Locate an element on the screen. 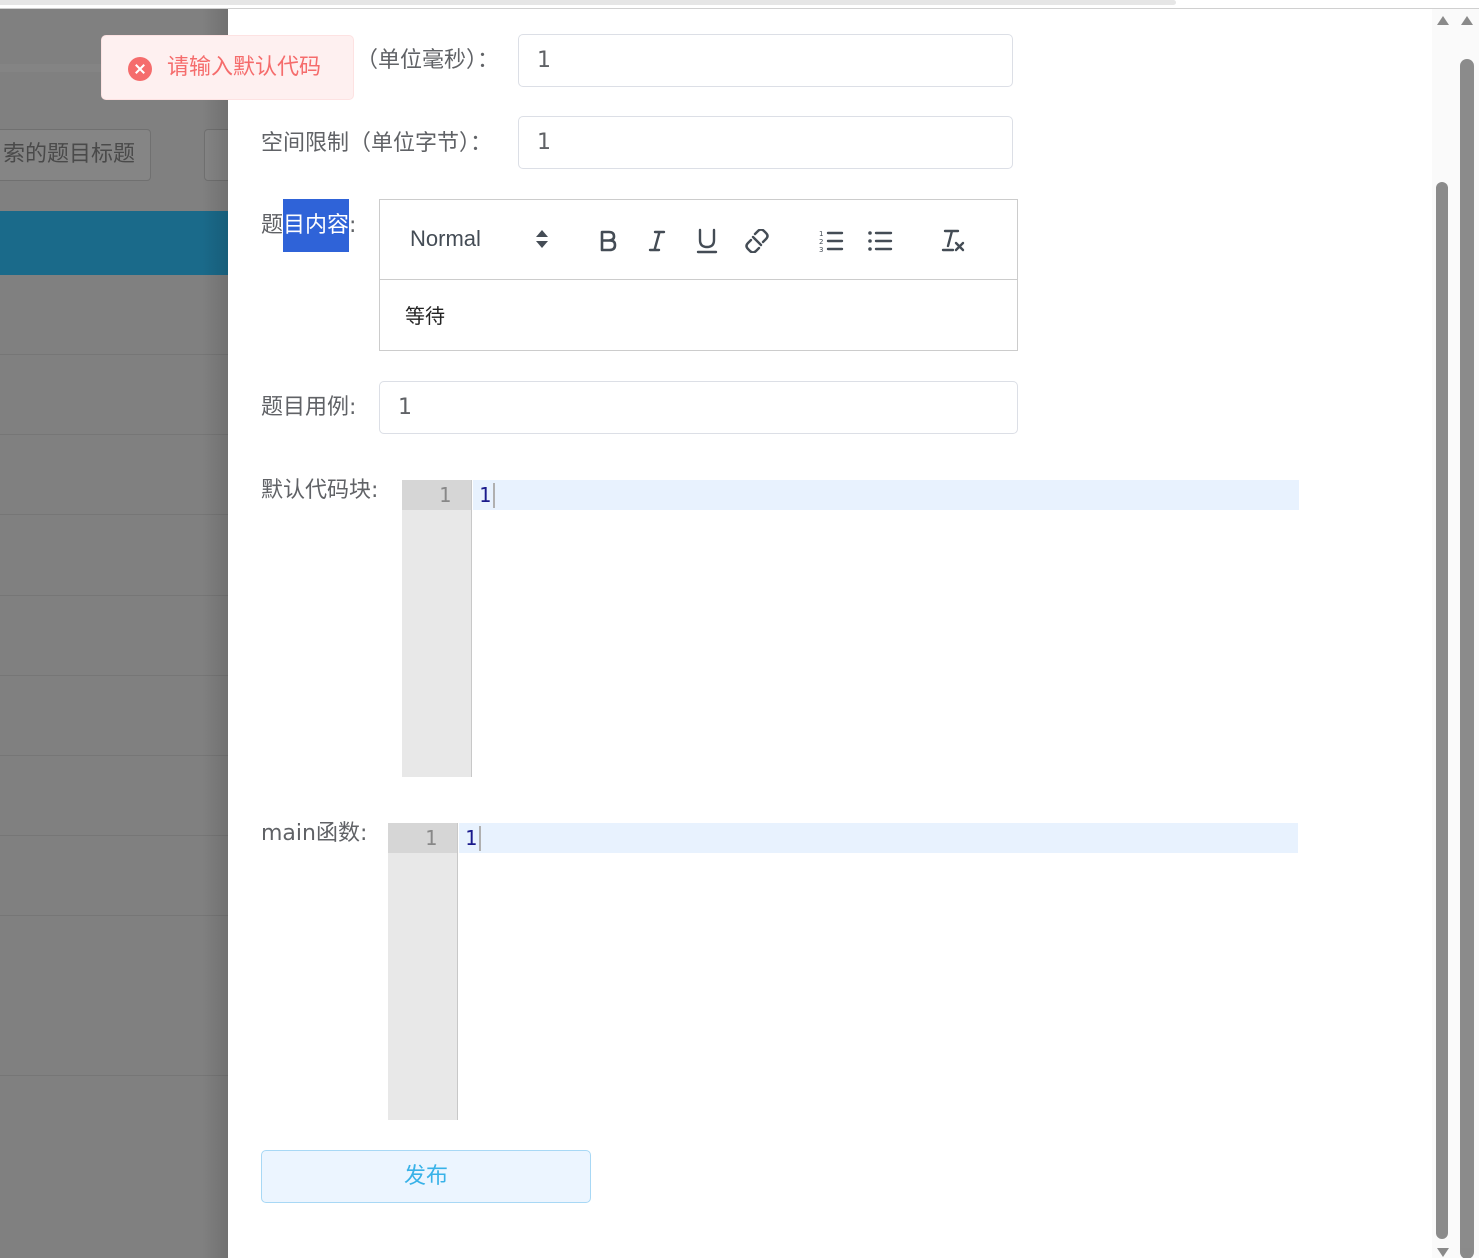  example-label: 题目用例: is located at coordinates (309, 407).